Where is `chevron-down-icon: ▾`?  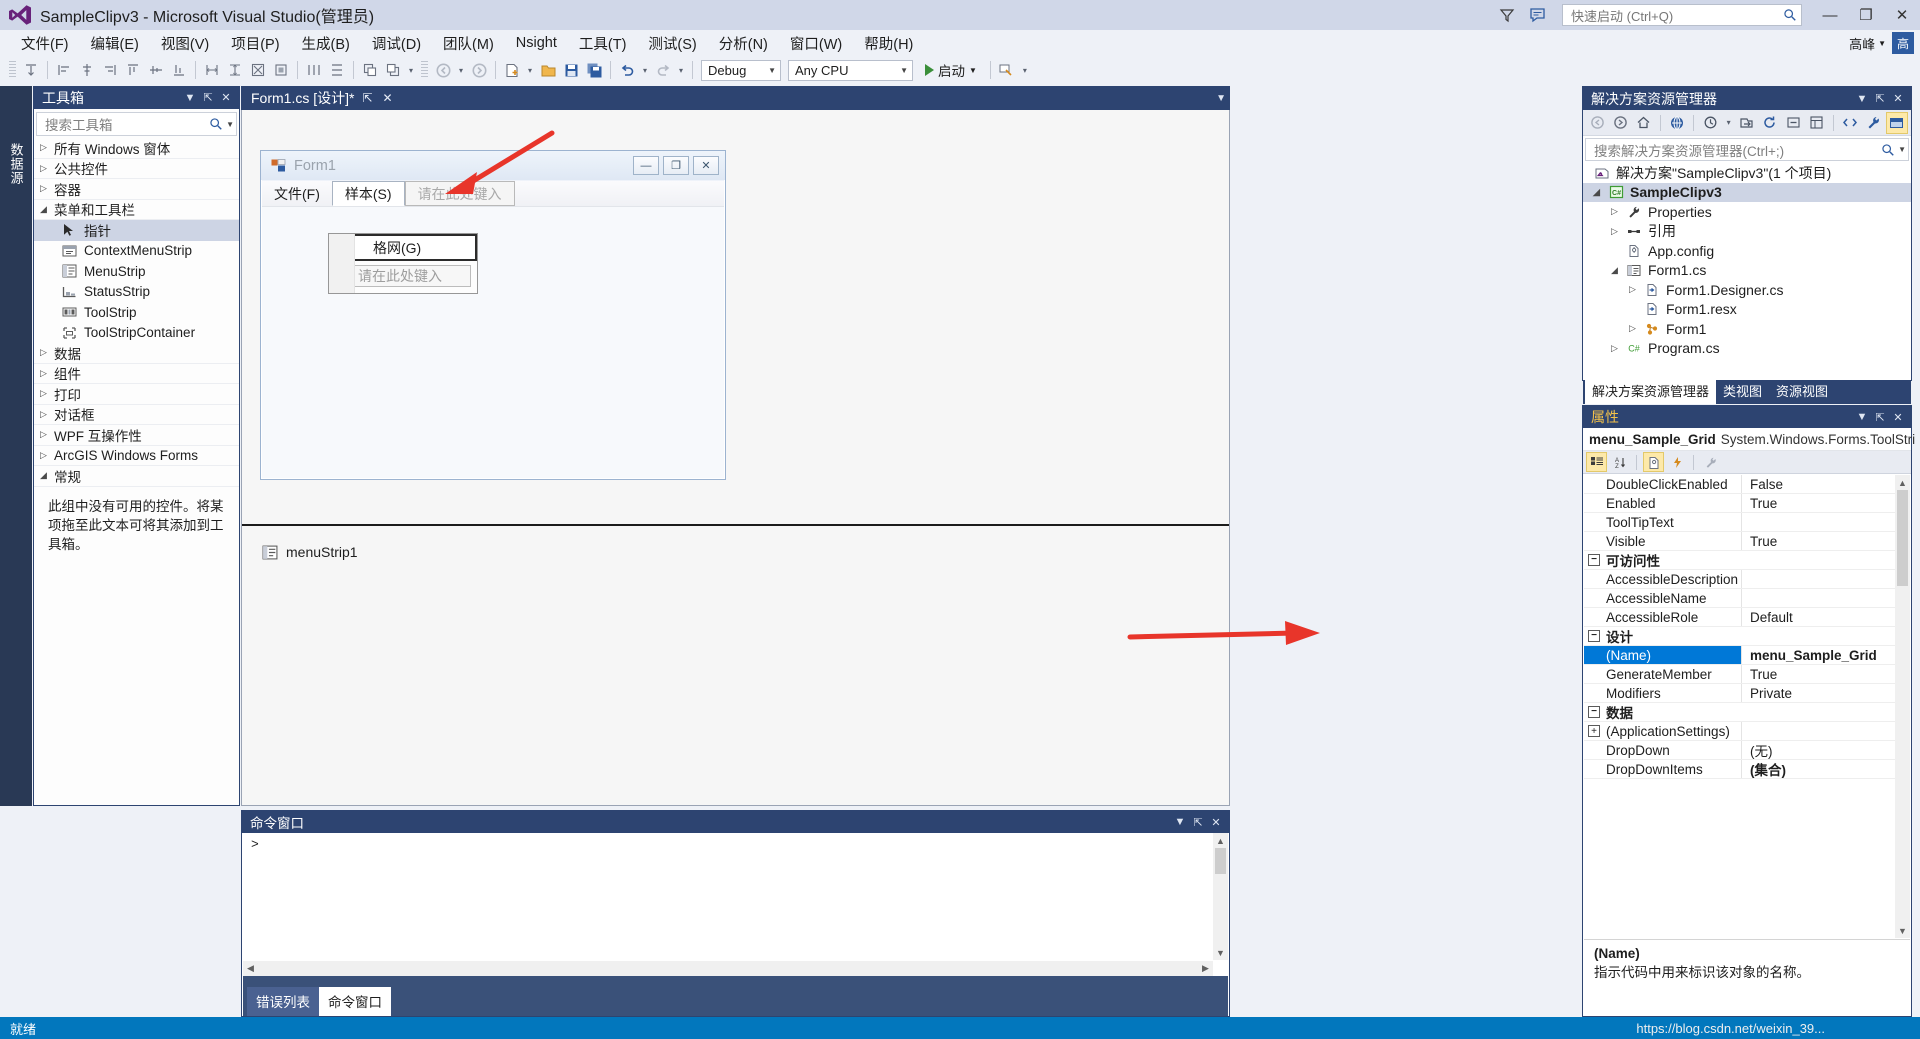 chevron-down-icon: ▾ is located at coordinates (1729, 123).